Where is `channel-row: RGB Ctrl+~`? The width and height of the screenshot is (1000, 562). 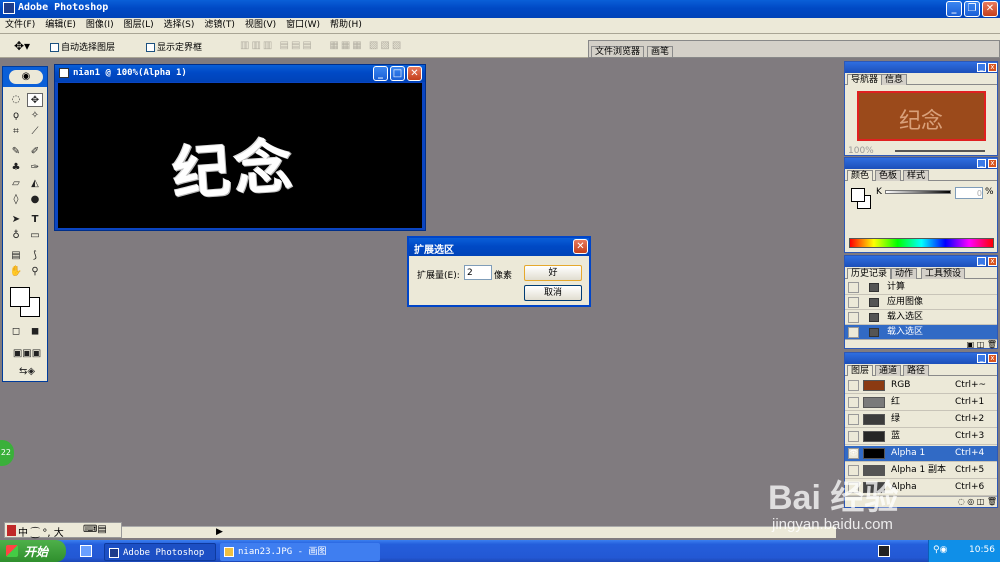 channel-row: RGB Ctrl+~ is located at coordinates (921, 386).